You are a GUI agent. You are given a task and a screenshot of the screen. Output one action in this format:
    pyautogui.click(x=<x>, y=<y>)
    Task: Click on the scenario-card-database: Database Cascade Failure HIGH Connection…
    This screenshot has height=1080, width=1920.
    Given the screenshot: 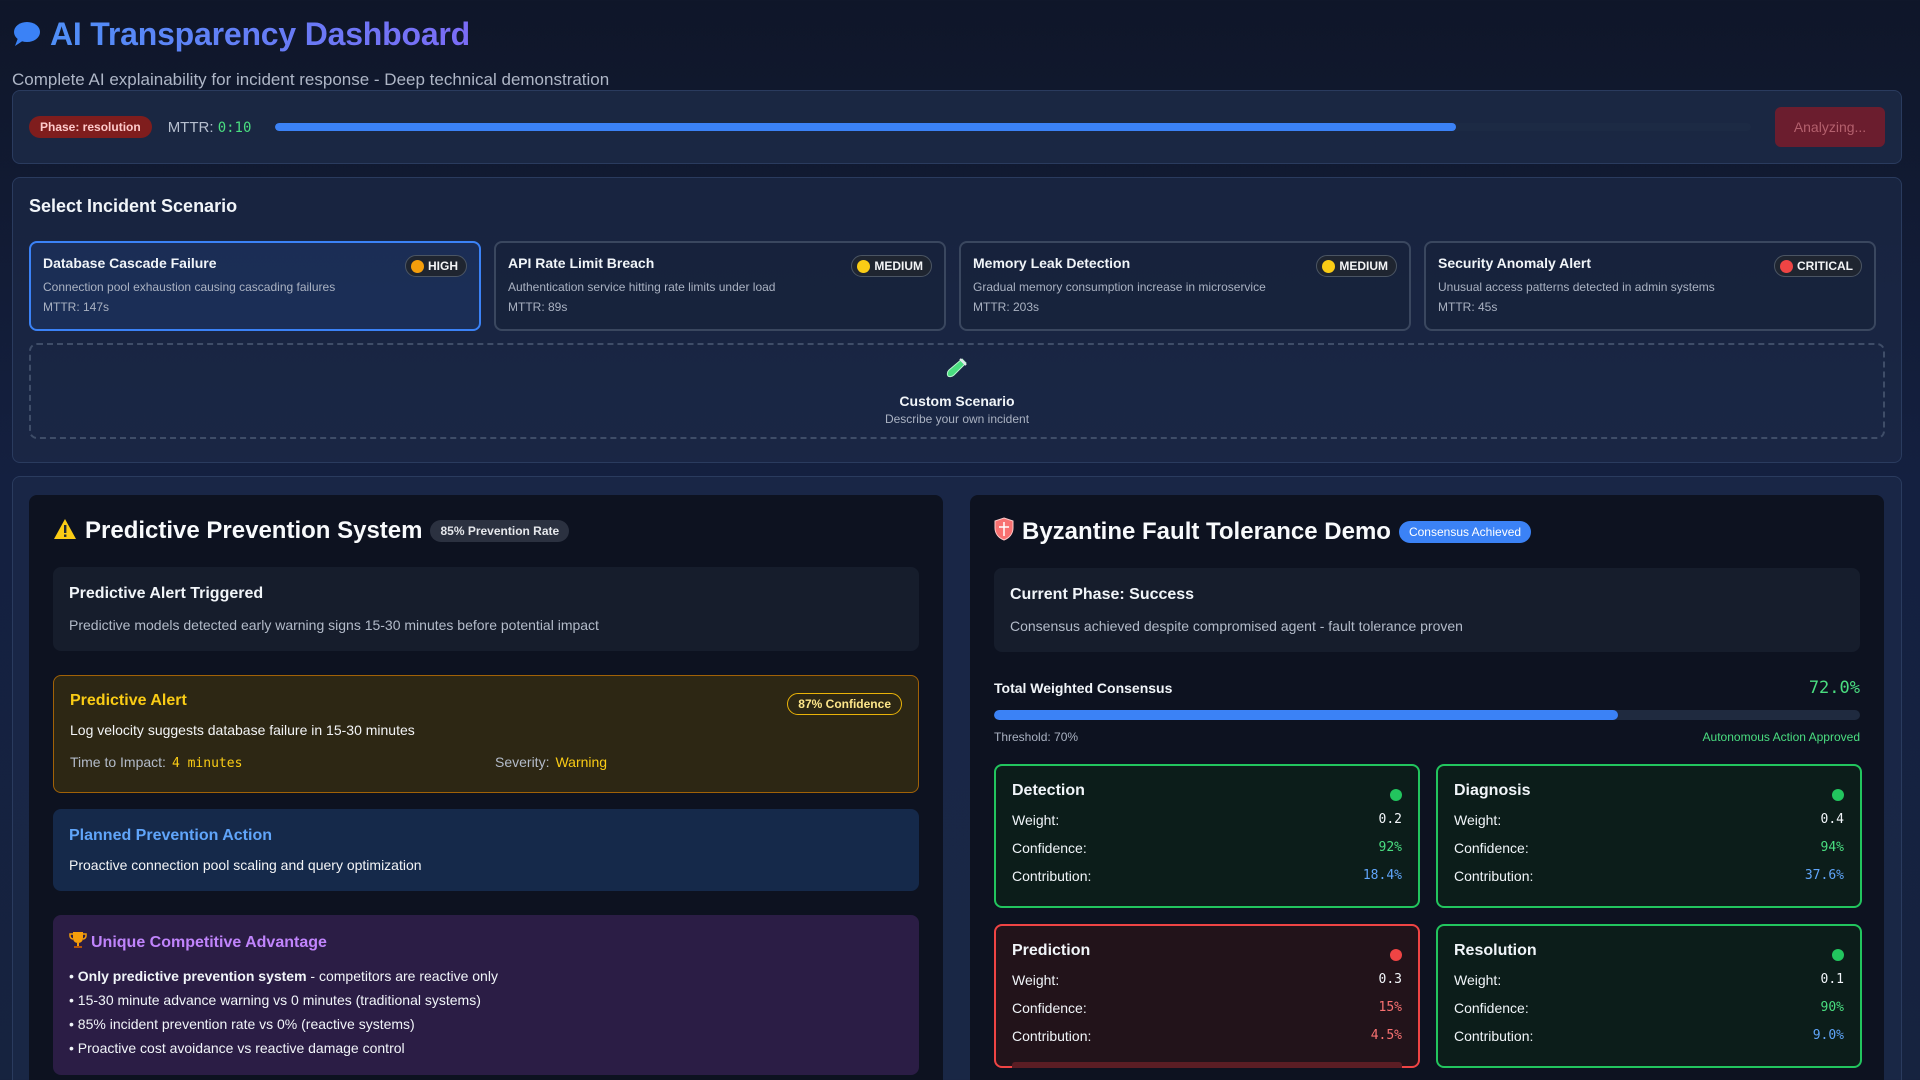 What is the action you would take?
    pyautogui.click(x=255, y=286)
    